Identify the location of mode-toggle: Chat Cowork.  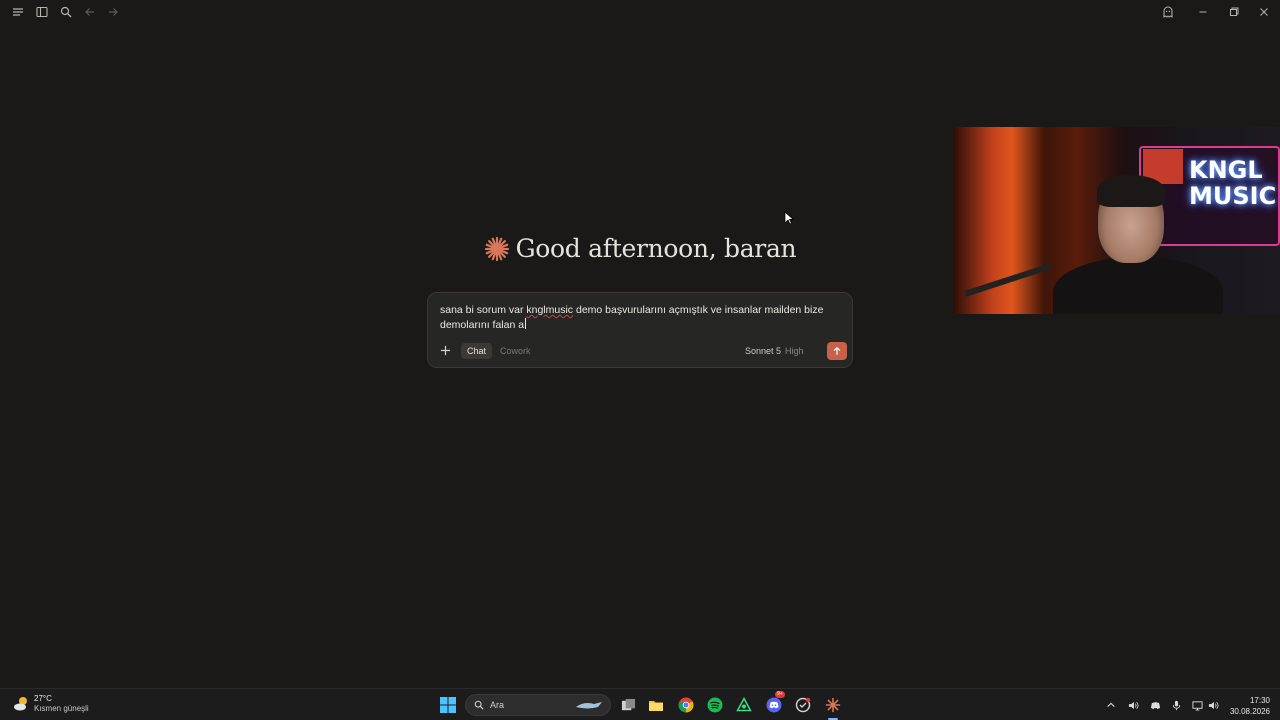
(499, 350).